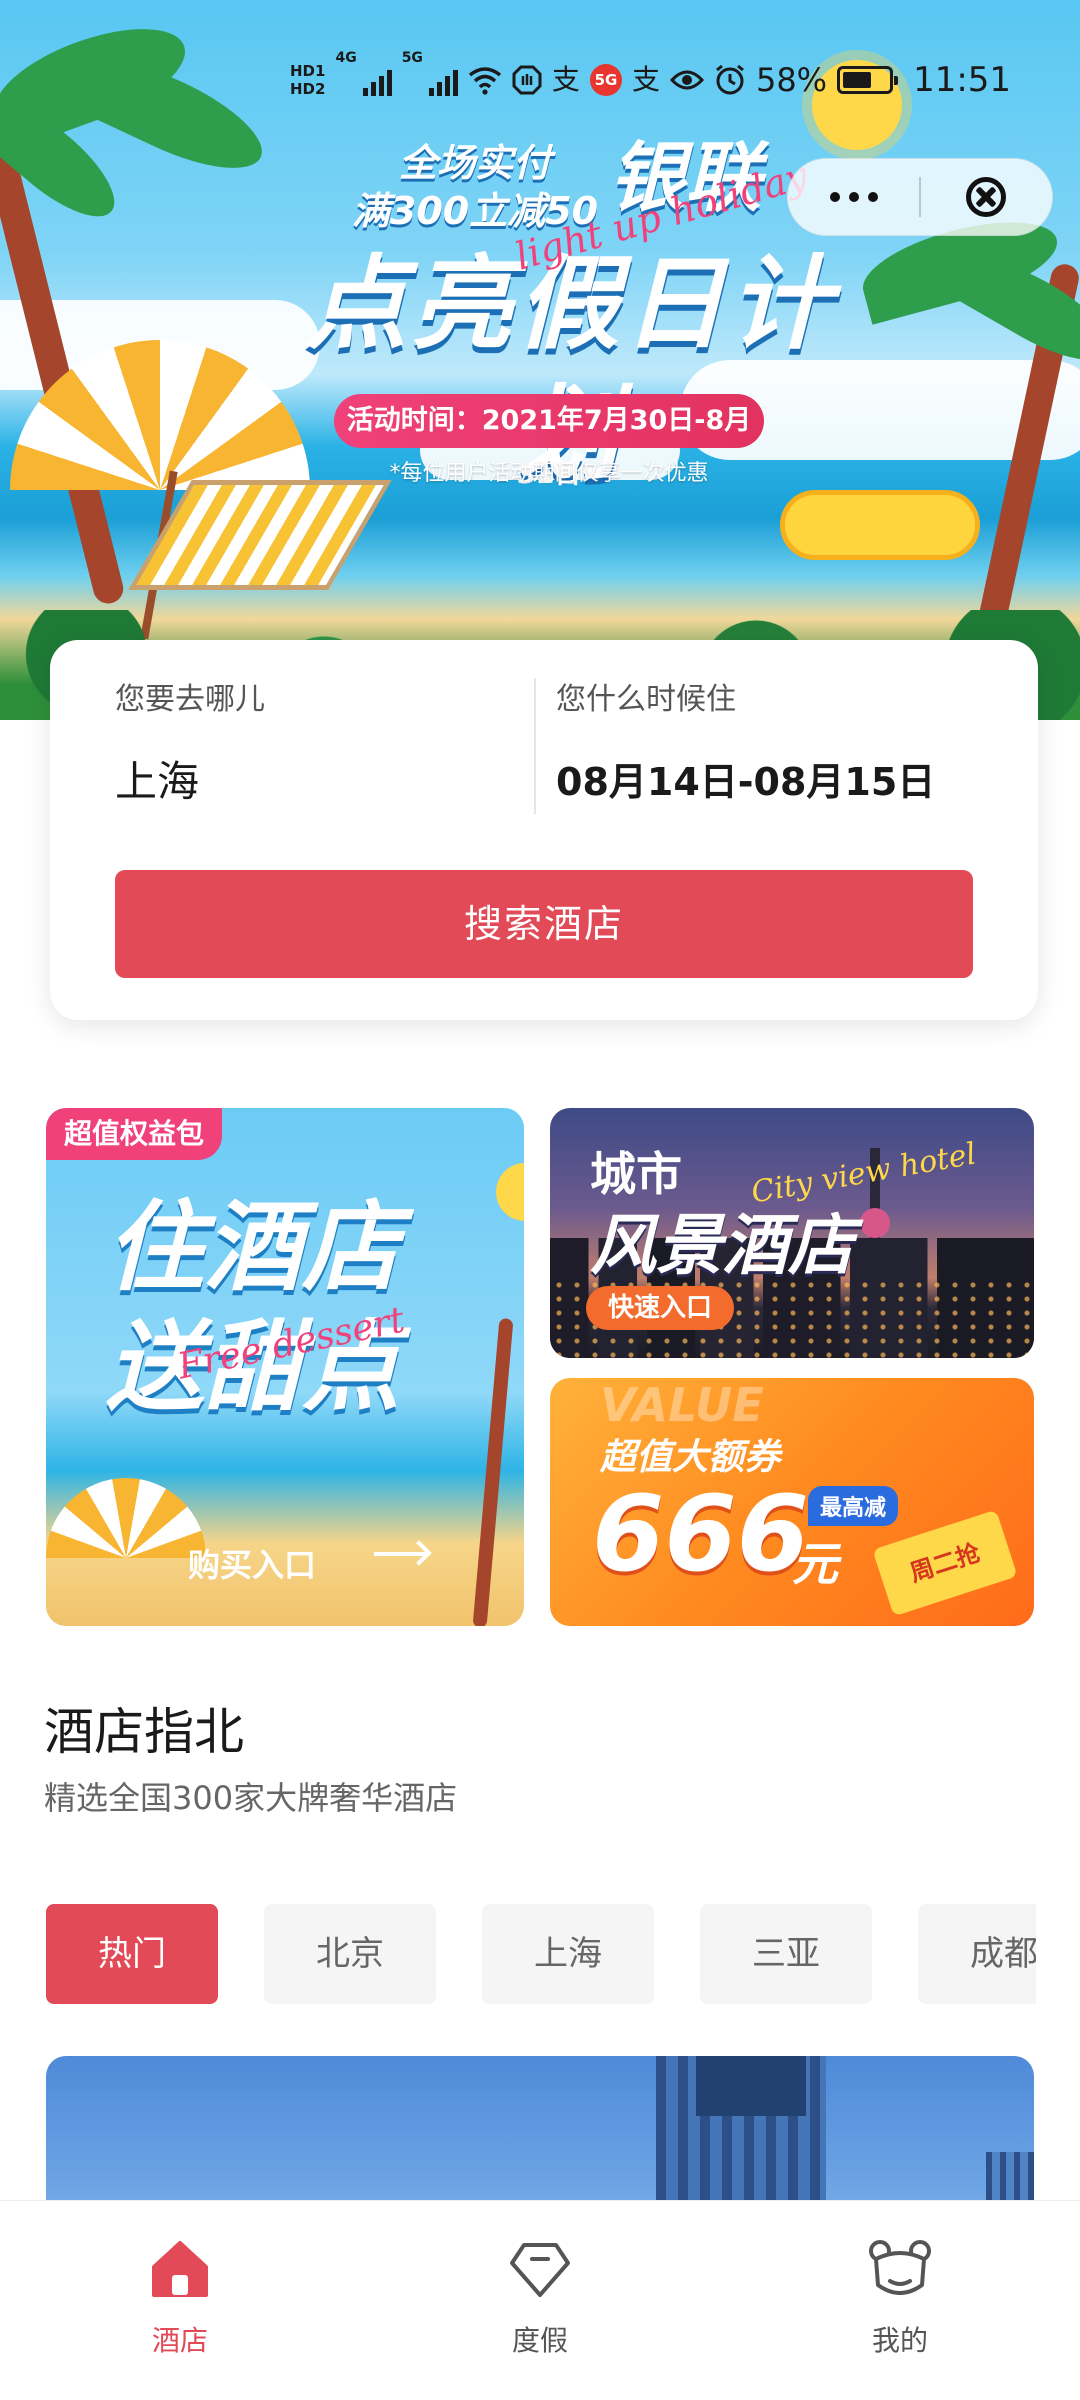 This screenshot has height=2400, width=1080. What do you see at coordinates (253, 1248) in the screenshot?
I see `dessert-title-line1: 住酒店` at bounding box center [253, 1248].